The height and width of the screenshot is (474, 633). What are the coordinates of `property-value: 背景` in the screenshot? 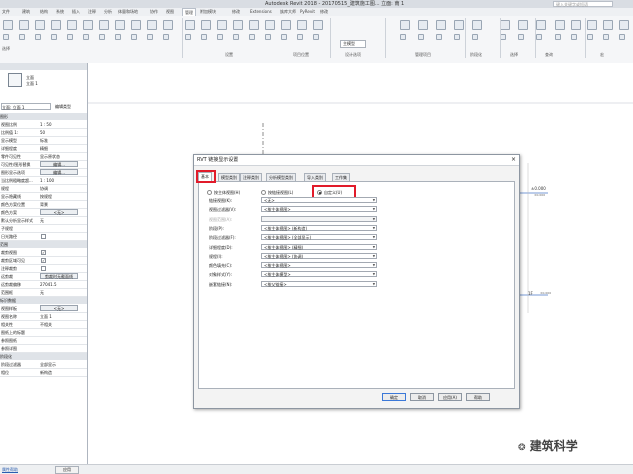 It's located at (44, 204).